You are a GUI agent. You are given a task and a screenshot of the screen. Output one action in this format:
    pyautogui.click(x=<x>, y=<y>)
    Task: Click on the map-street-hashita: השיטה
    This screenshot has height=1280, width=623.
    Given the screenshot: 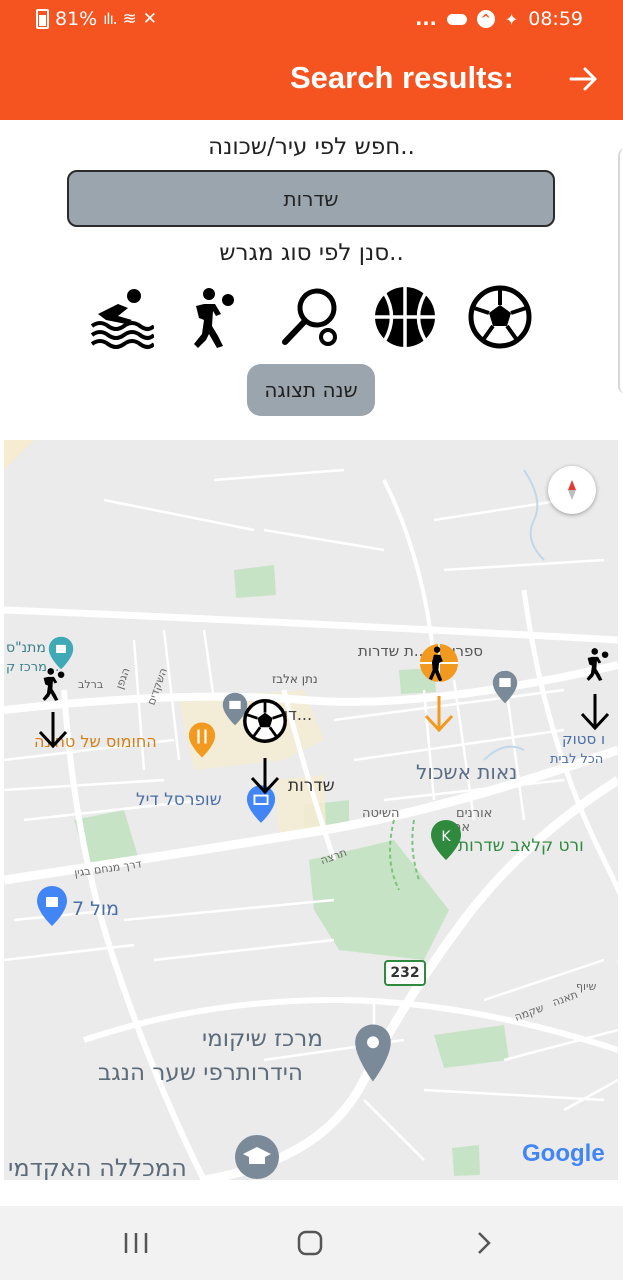 What is the action you would take?
    pyautogui.click(x=381, y=813)
    